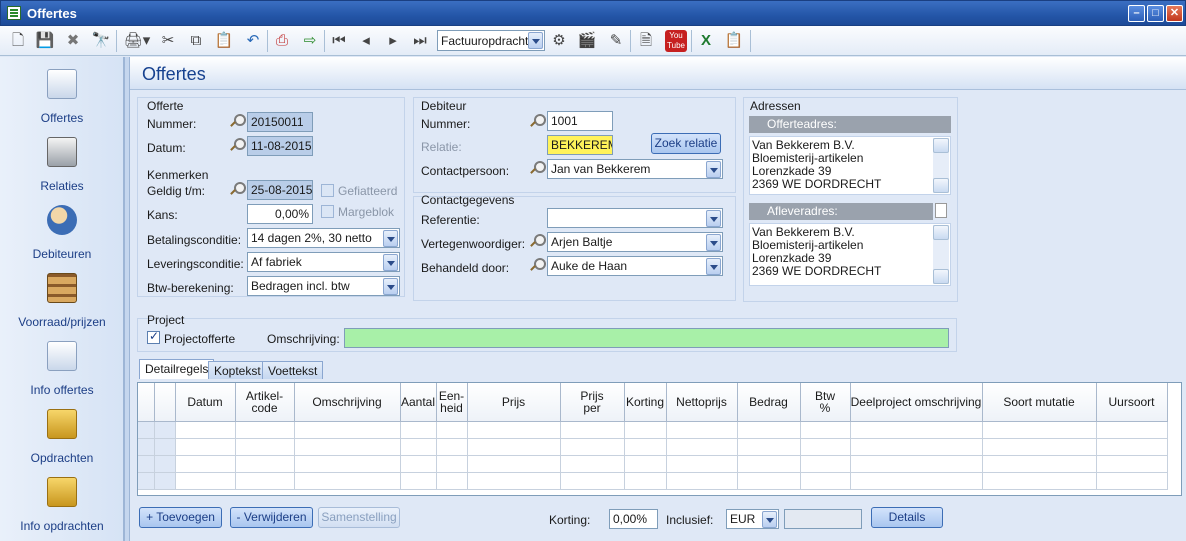 Image resolution: width=1186 pixels, height=541 pixels. What do you see at coordinates (676, 41) in the screenshot?
I see `youtube-icon: You Tube` at bounding box center [676, 41].